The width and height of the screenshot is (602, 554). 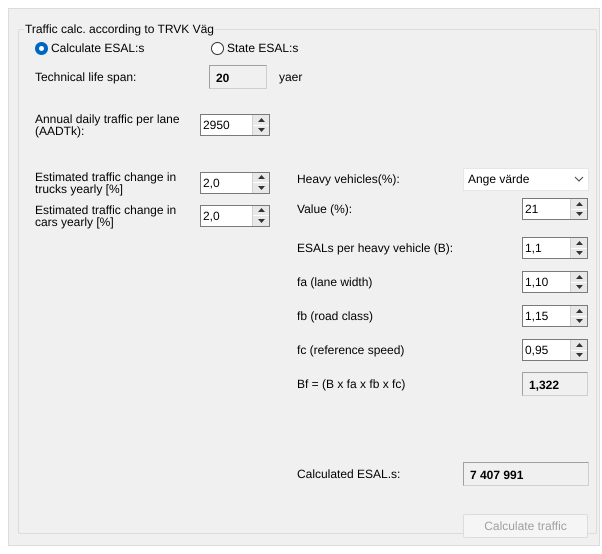 I want to click on field-label: fc (reference speed), so click(x=351, y=350).